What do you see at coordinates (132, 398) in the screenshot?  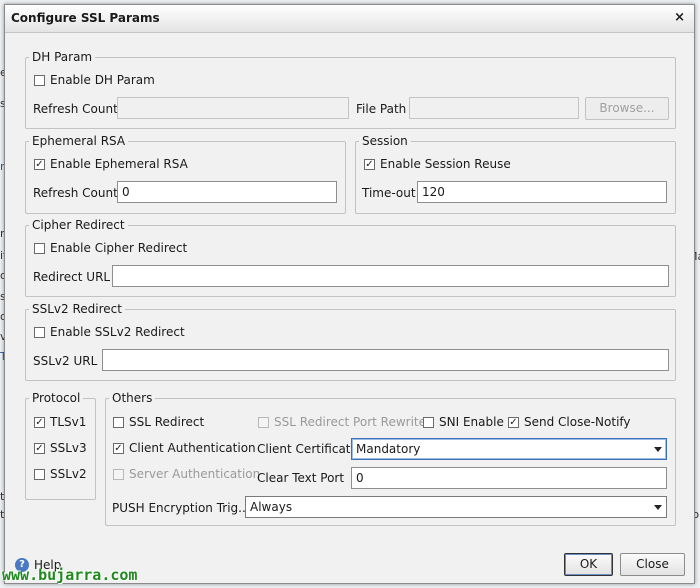 I see `others-legend: Others` at bounding box center [132, 398].